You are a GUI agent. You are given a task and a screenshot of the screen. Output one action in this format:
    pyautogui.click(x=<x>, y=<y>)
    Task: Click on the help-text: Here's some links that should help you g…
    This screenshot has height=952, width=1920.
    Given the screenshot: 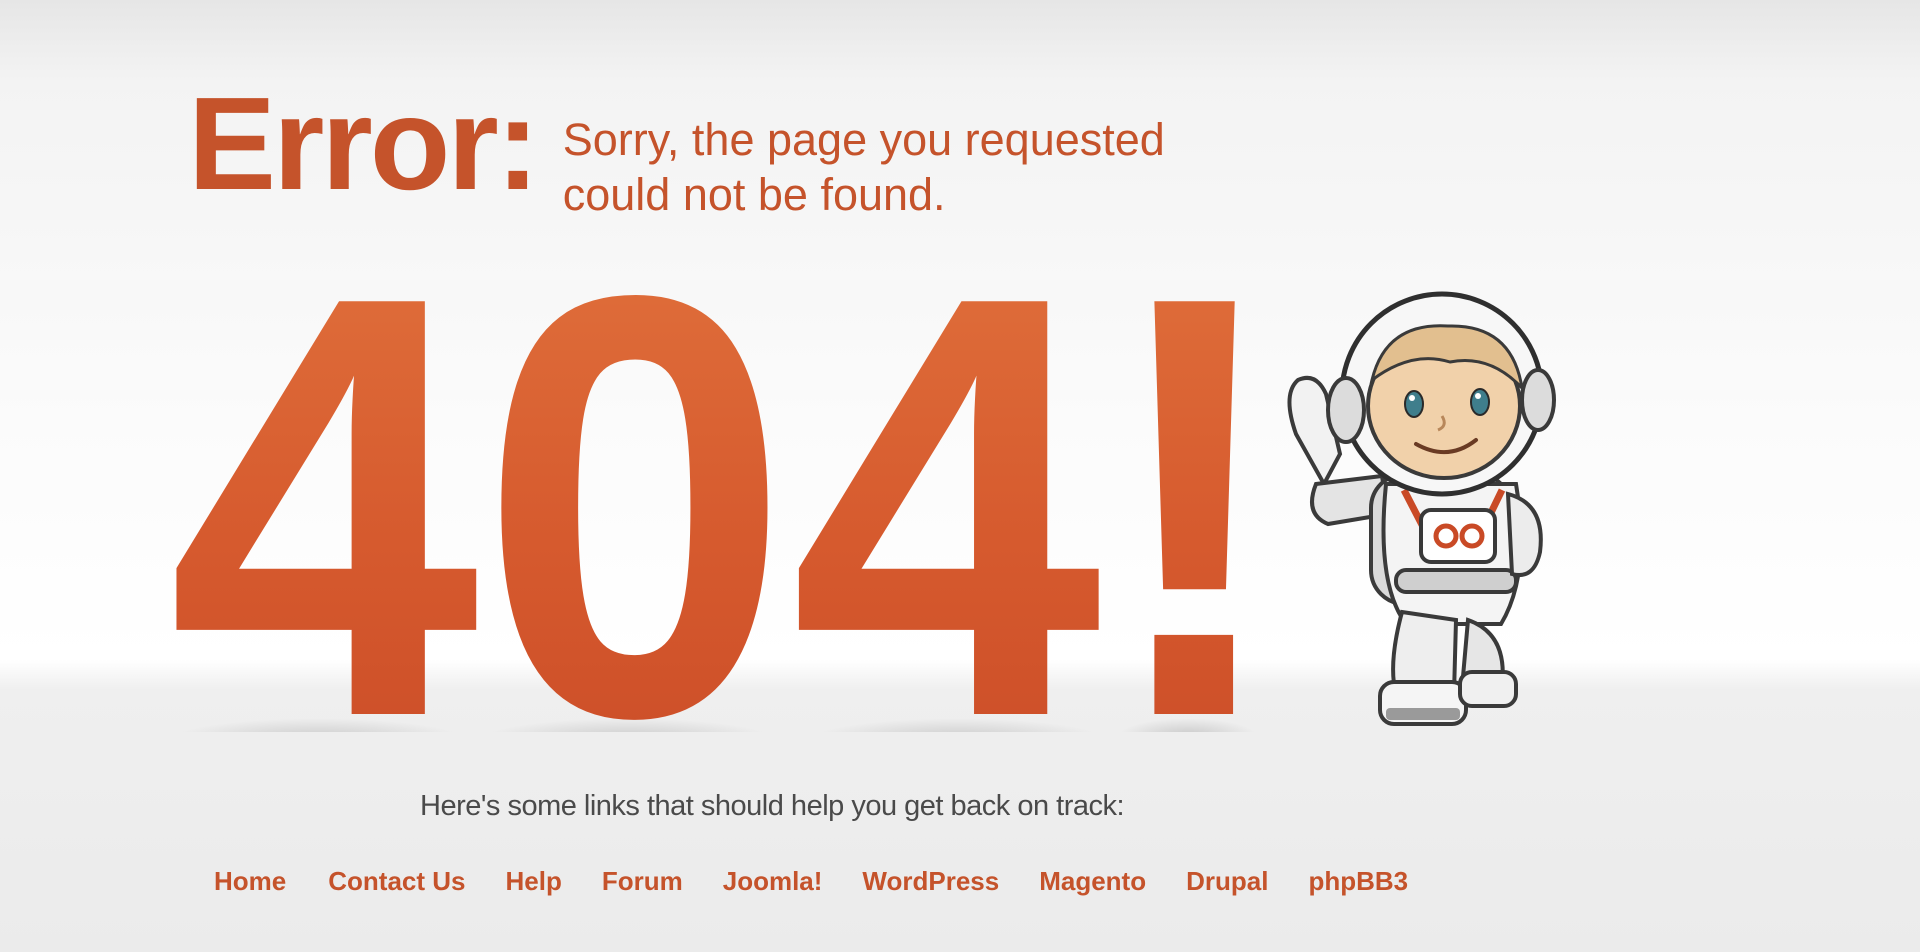 What is the action you would take?
    pyautogui.click(x=772, y=806)
    